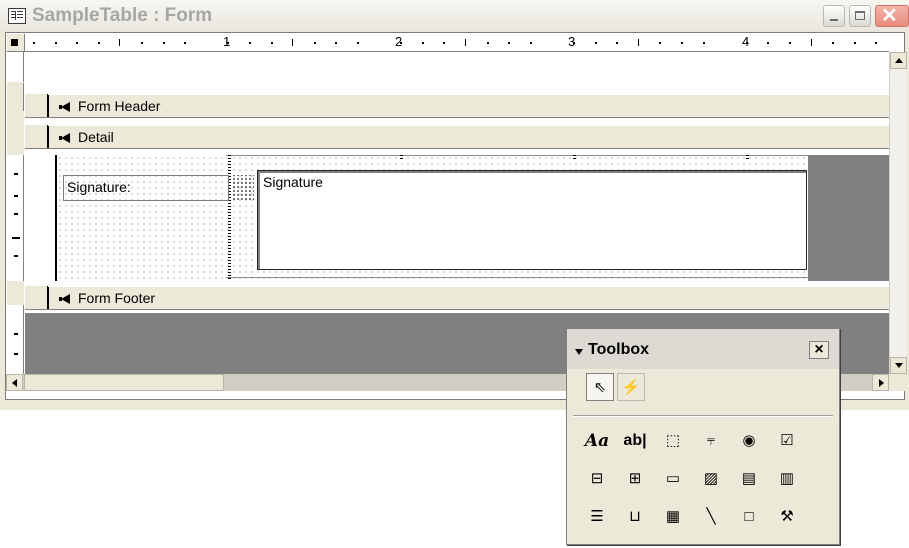  What do you see at coordinates (122, 15) in the screenshot?
I see `window-title: SampleTable : Form` at bounding box center [122, 15].